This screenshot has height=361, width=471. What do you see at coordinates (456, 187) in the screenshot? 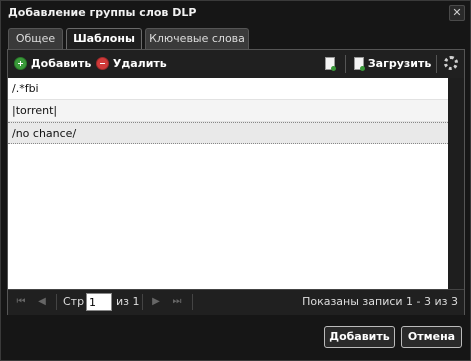
I see `list-margin` at bounding box center [456, 187].